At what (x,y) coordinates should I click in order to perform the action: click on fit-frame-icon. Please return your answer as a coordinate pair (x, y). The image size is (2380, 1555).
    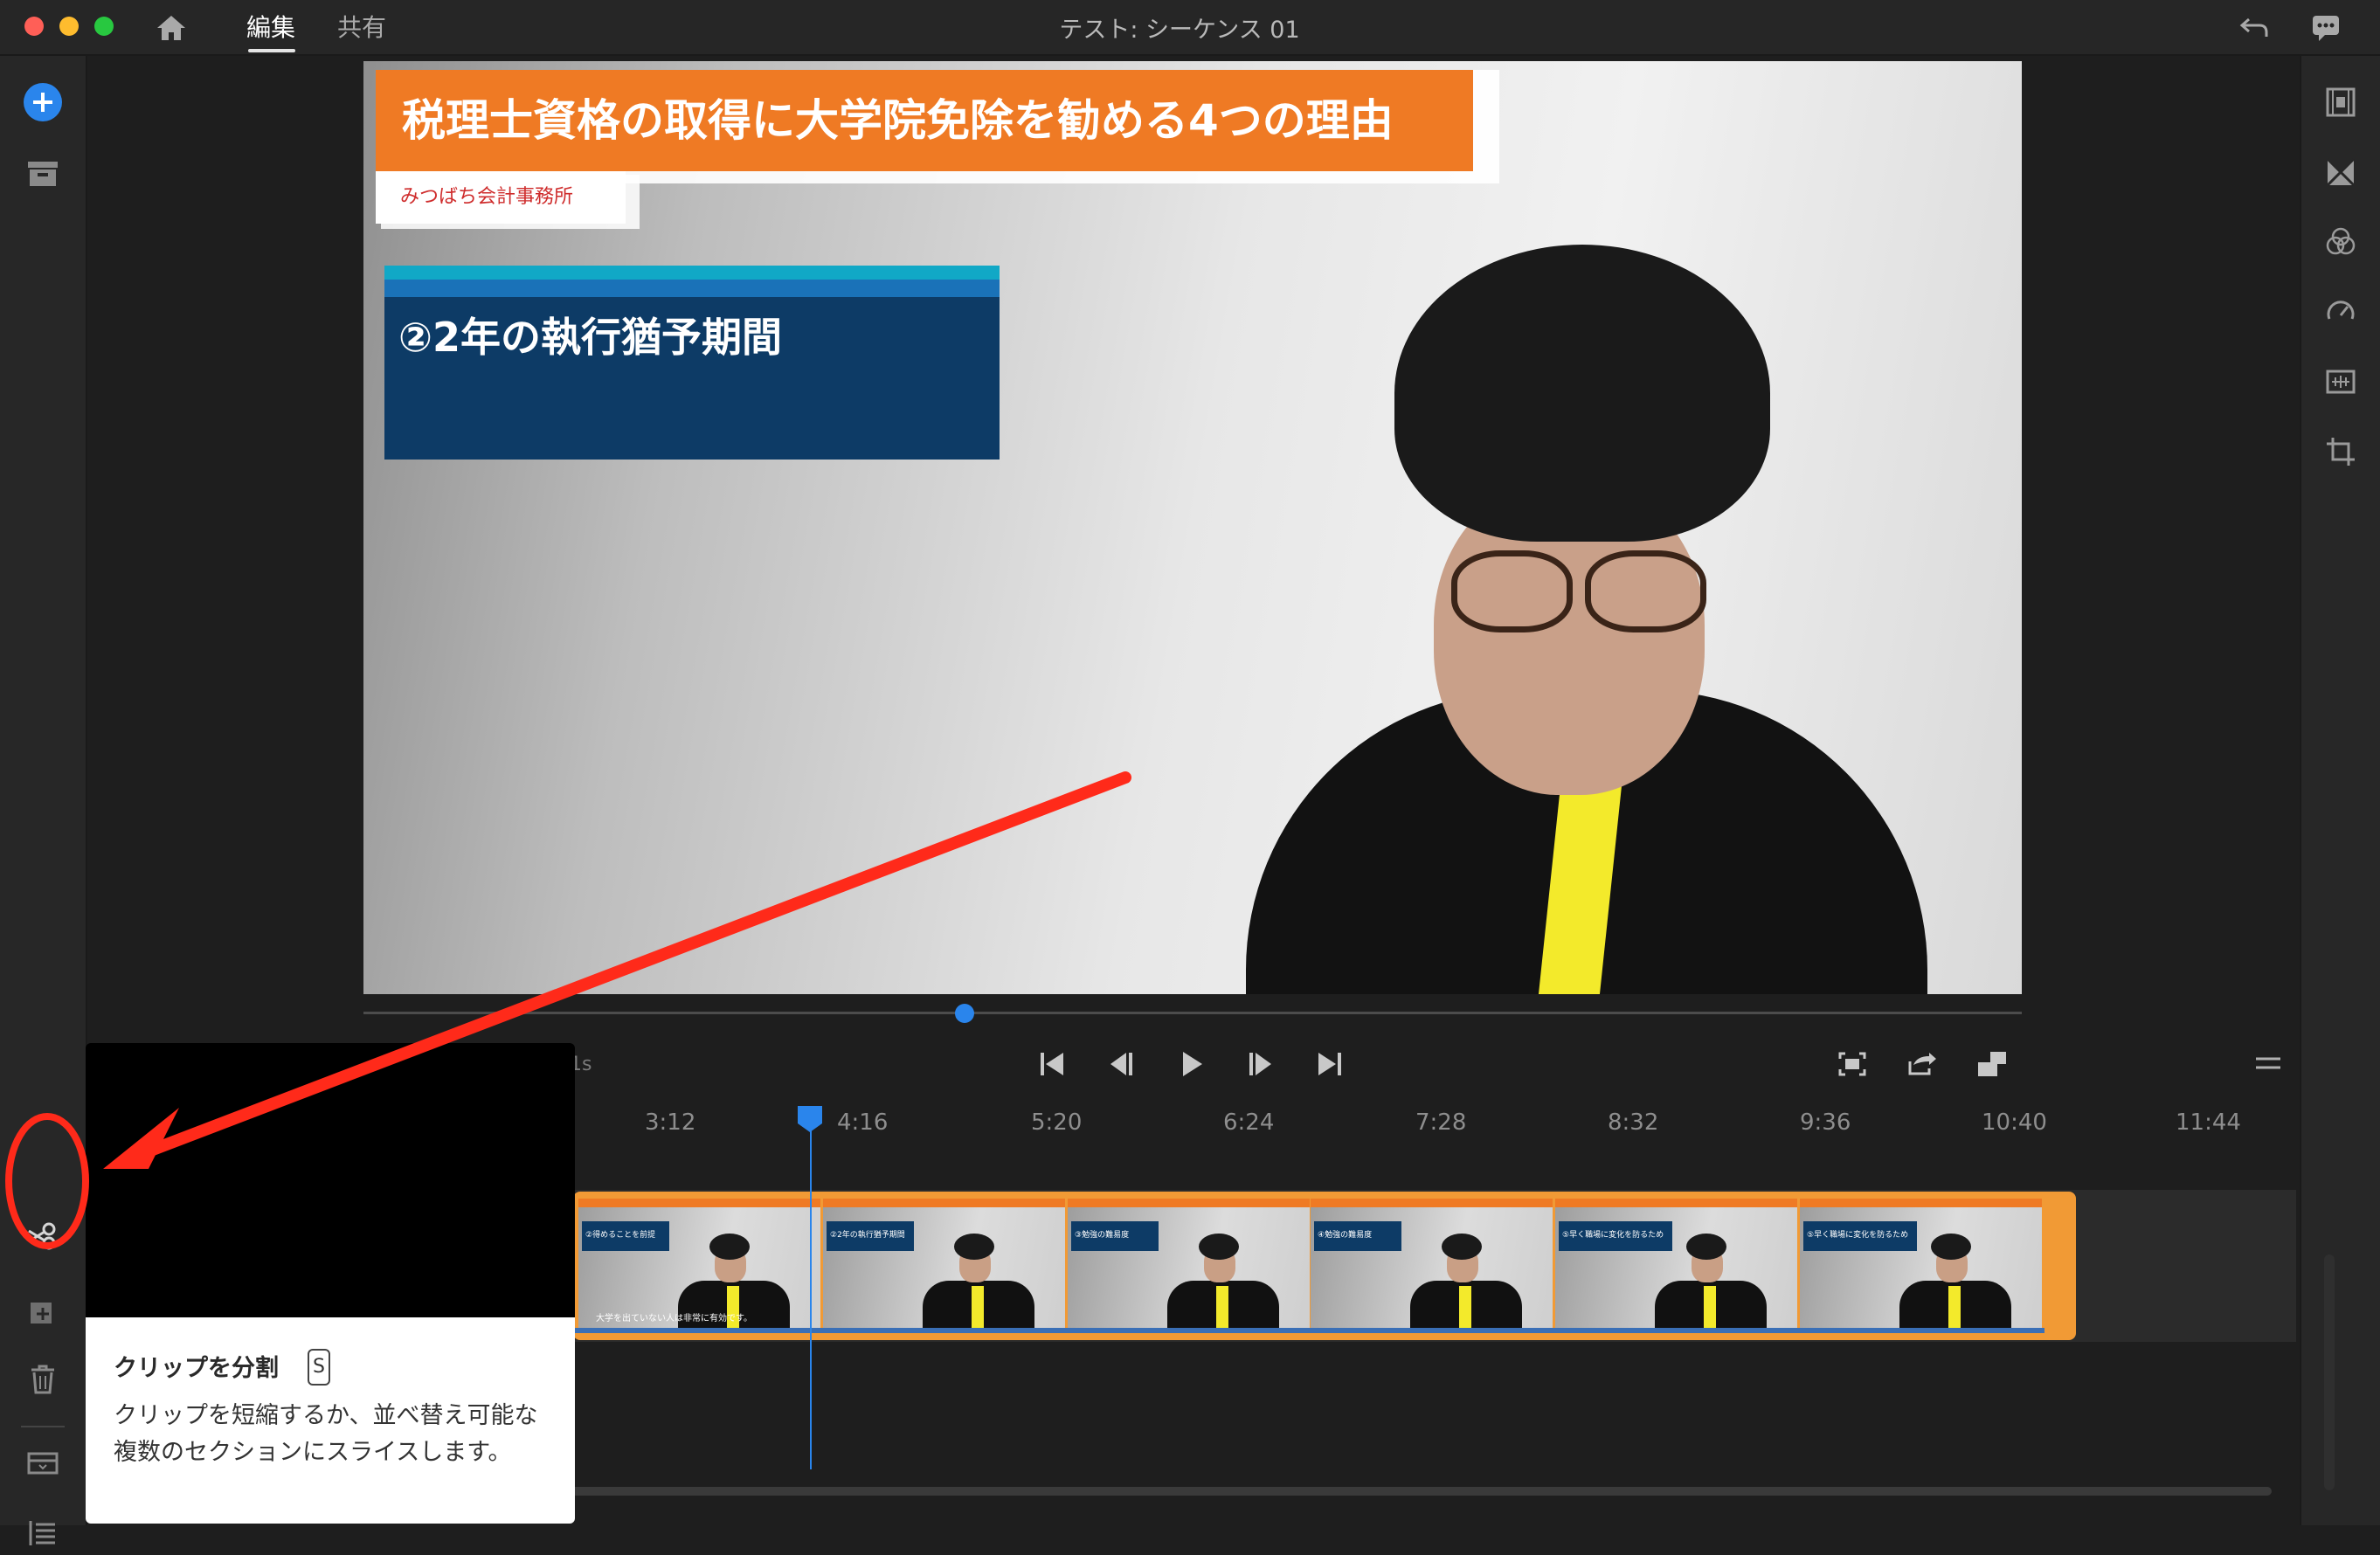
    Looking at the image, I should click on (1852, 1064).